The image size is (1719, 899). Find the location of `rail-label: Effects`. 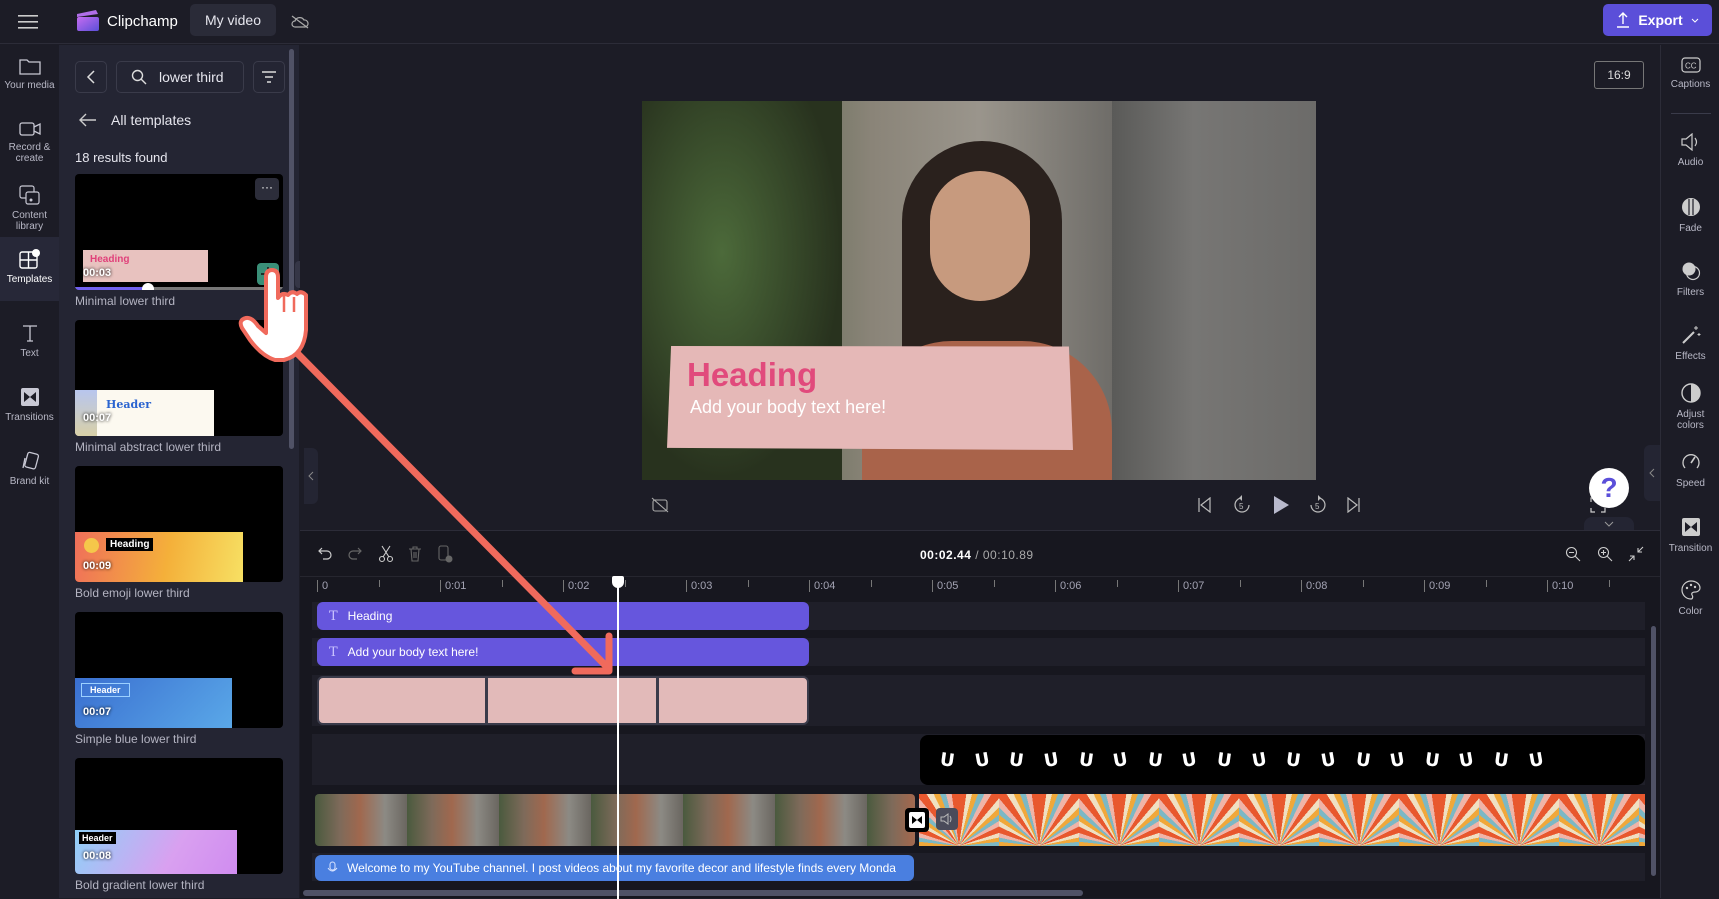

rail-label: Effects is located at coordinates (1690, 356).